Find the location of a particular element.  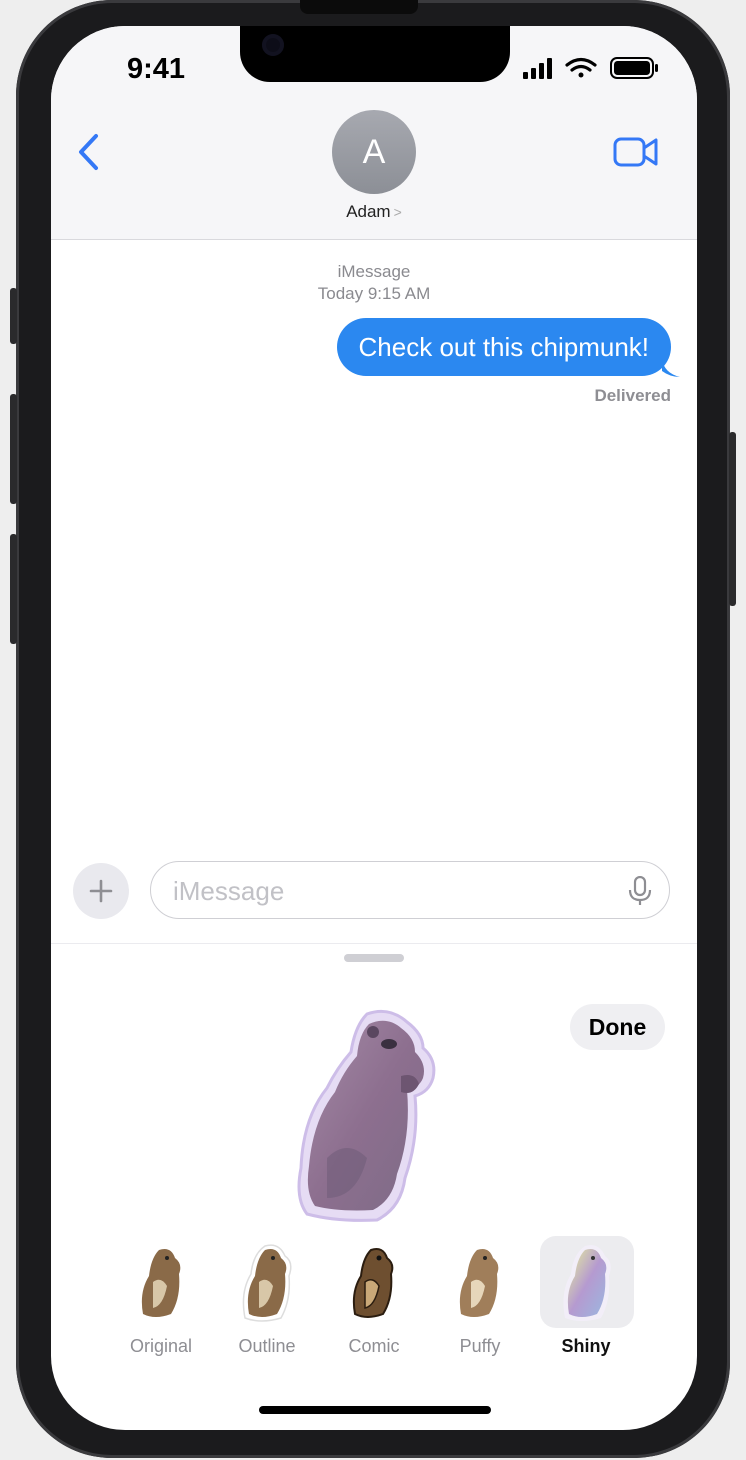

chevron-right-icon: > is located at coordinates (397, 212).